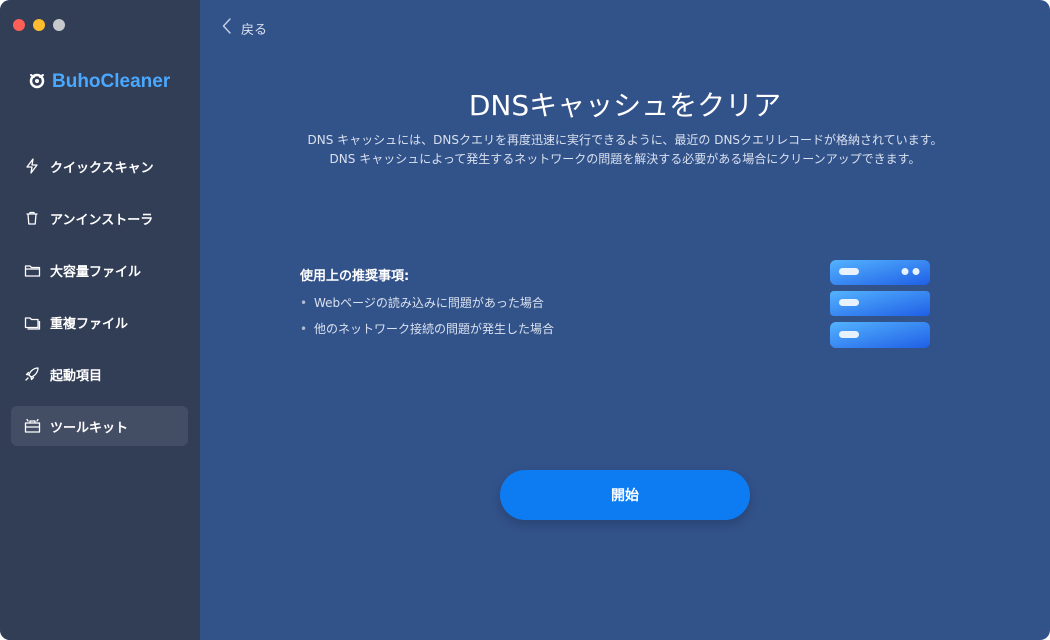 This screenshot has width=1050, height=640. I want to click on close-window-button, so click(19, 25).